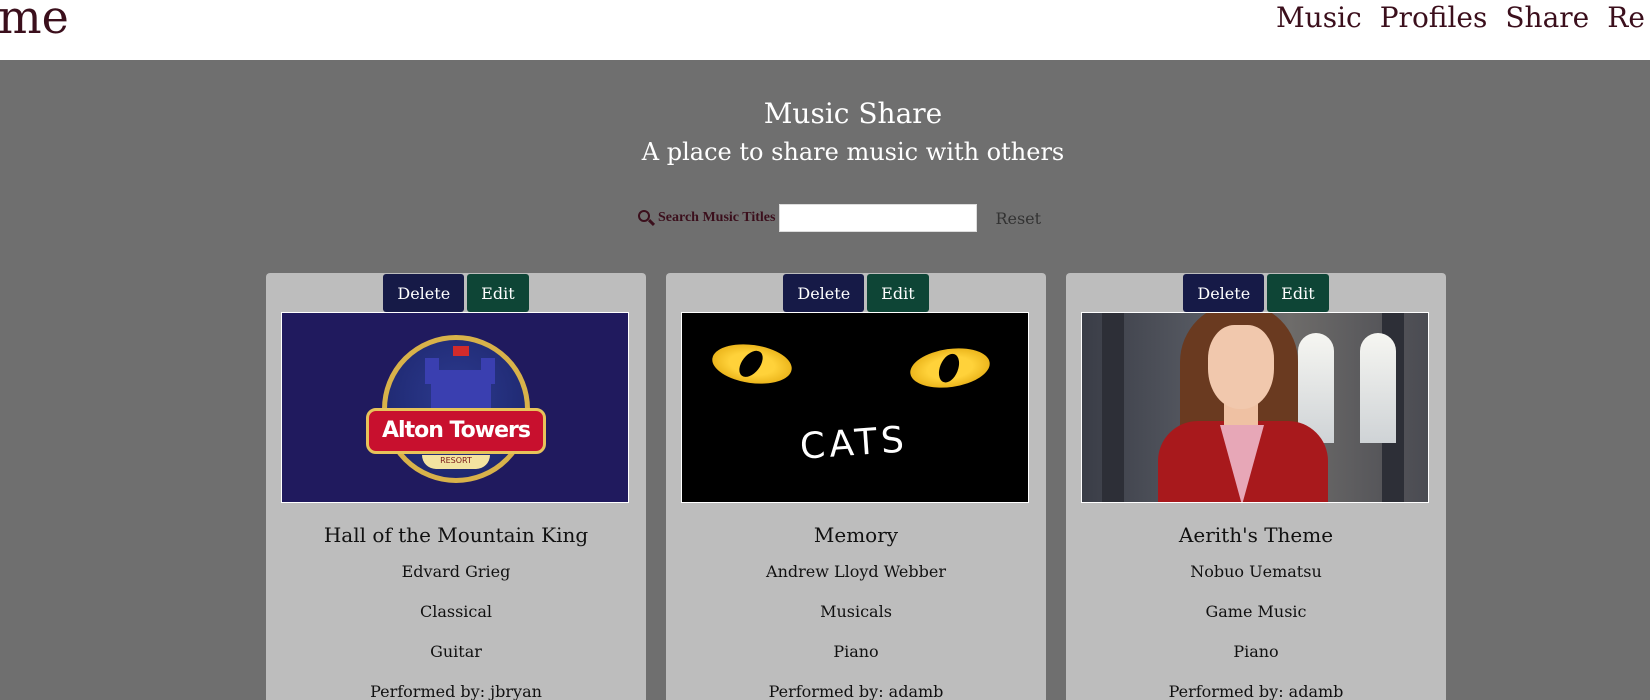  I want to click on nav-link-share: Share, so click(1547, 18).